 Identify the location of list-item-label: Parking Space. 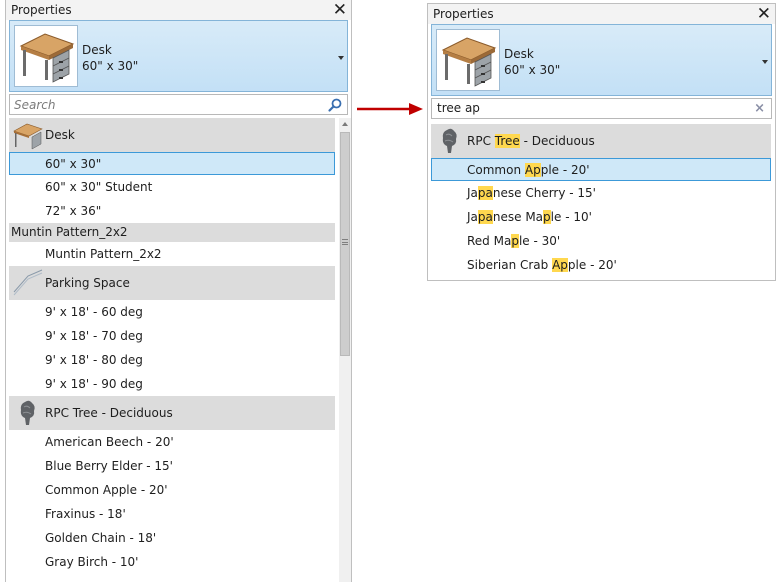
(87, 283).